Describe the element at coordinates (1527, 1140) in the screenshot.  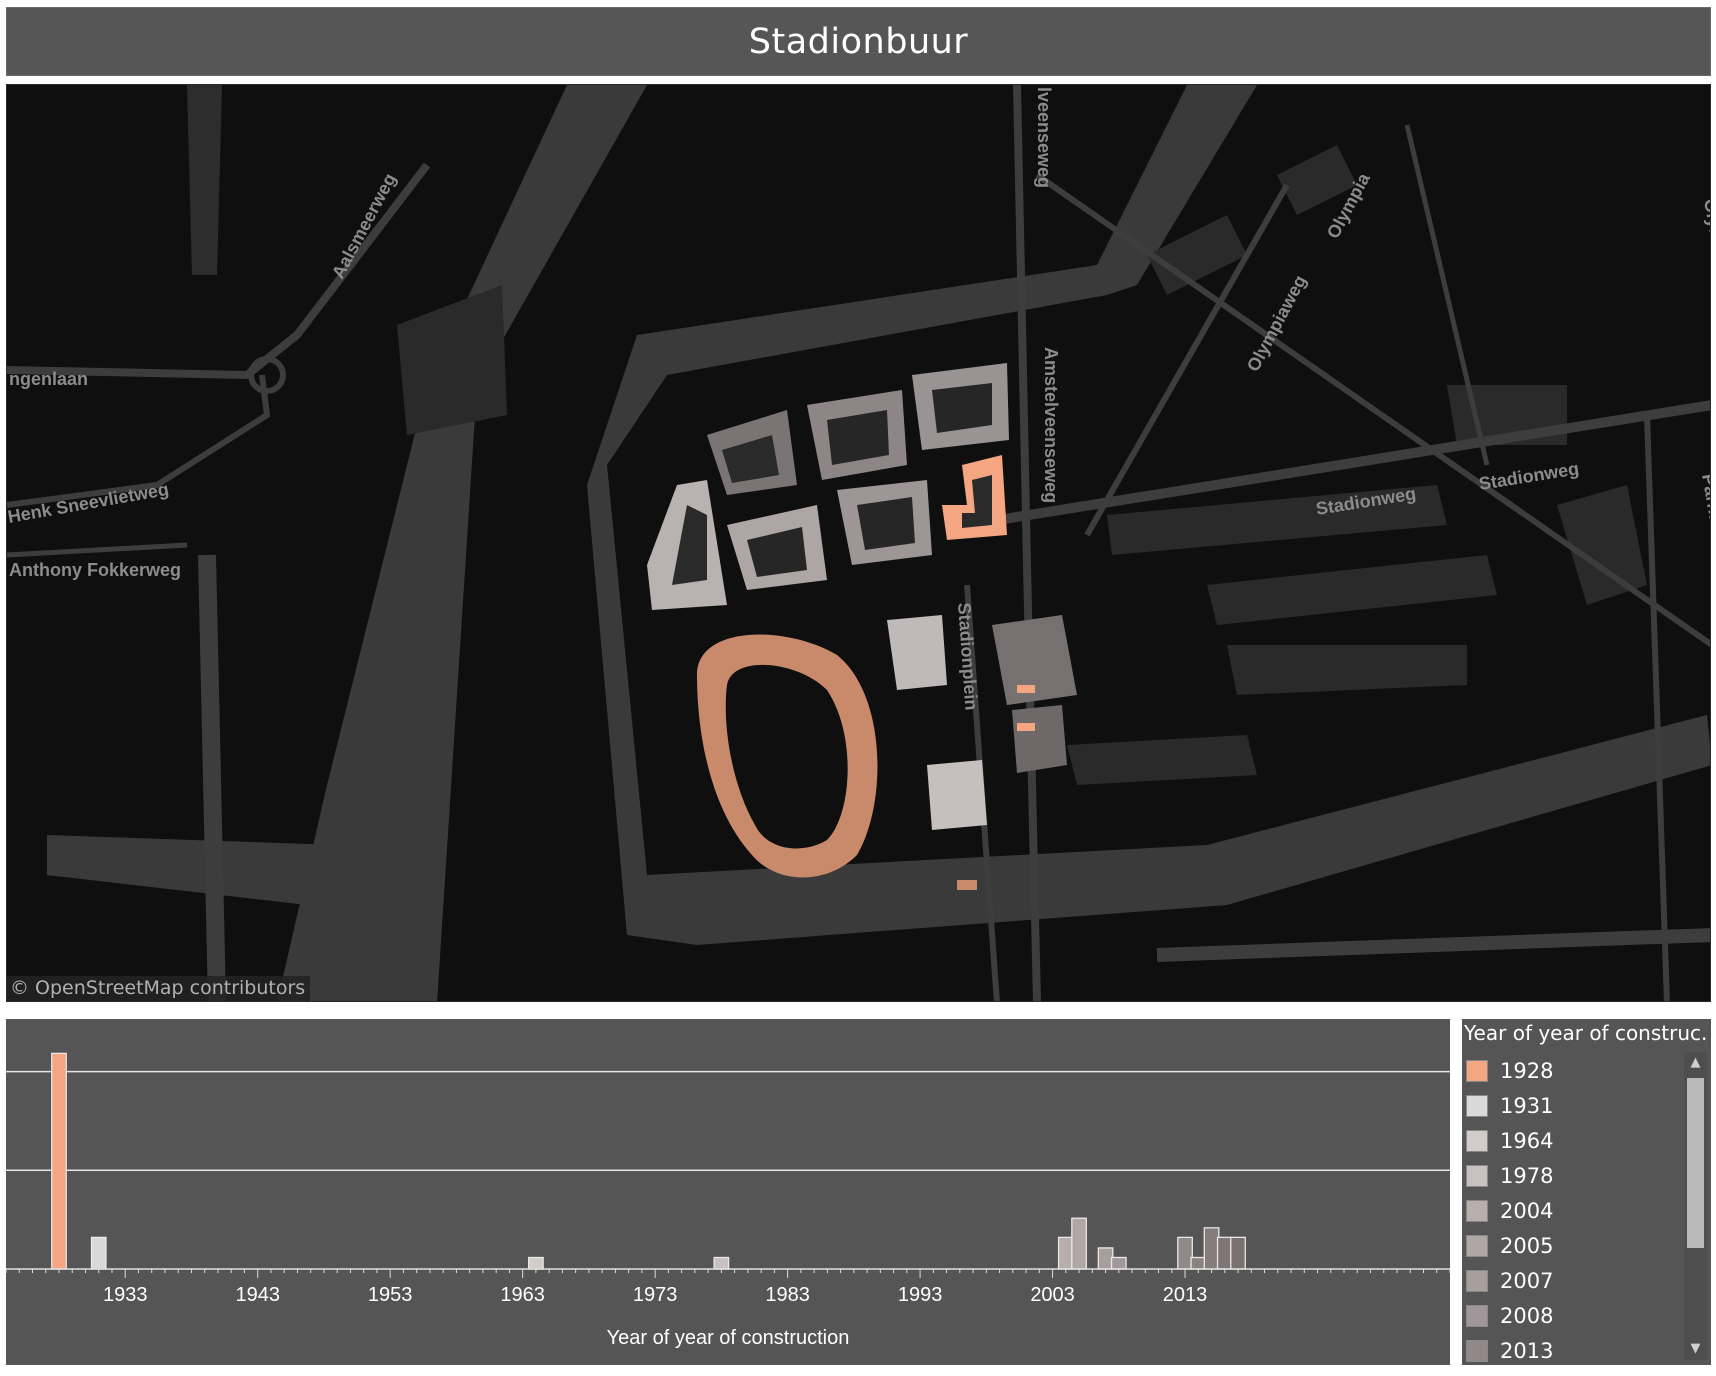
I see `legend-label: 1964` at that location.